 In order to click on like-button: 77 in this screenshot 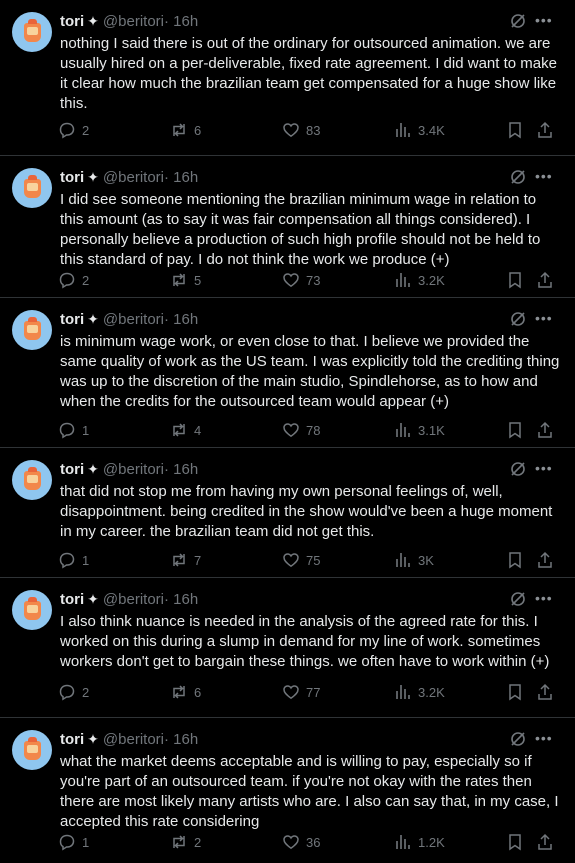, I will do `click(301, 692)`.